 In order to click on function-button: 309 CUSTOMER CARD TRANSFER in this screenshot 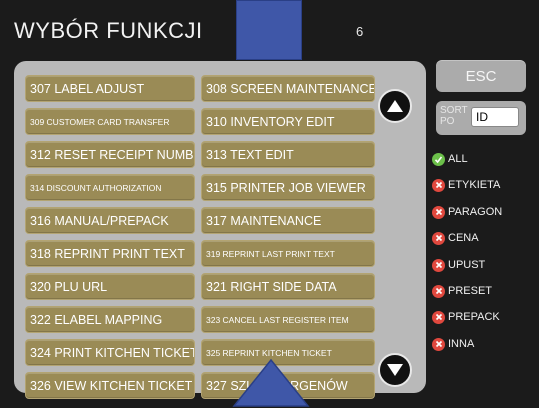, I will do `click(110, 121)`.